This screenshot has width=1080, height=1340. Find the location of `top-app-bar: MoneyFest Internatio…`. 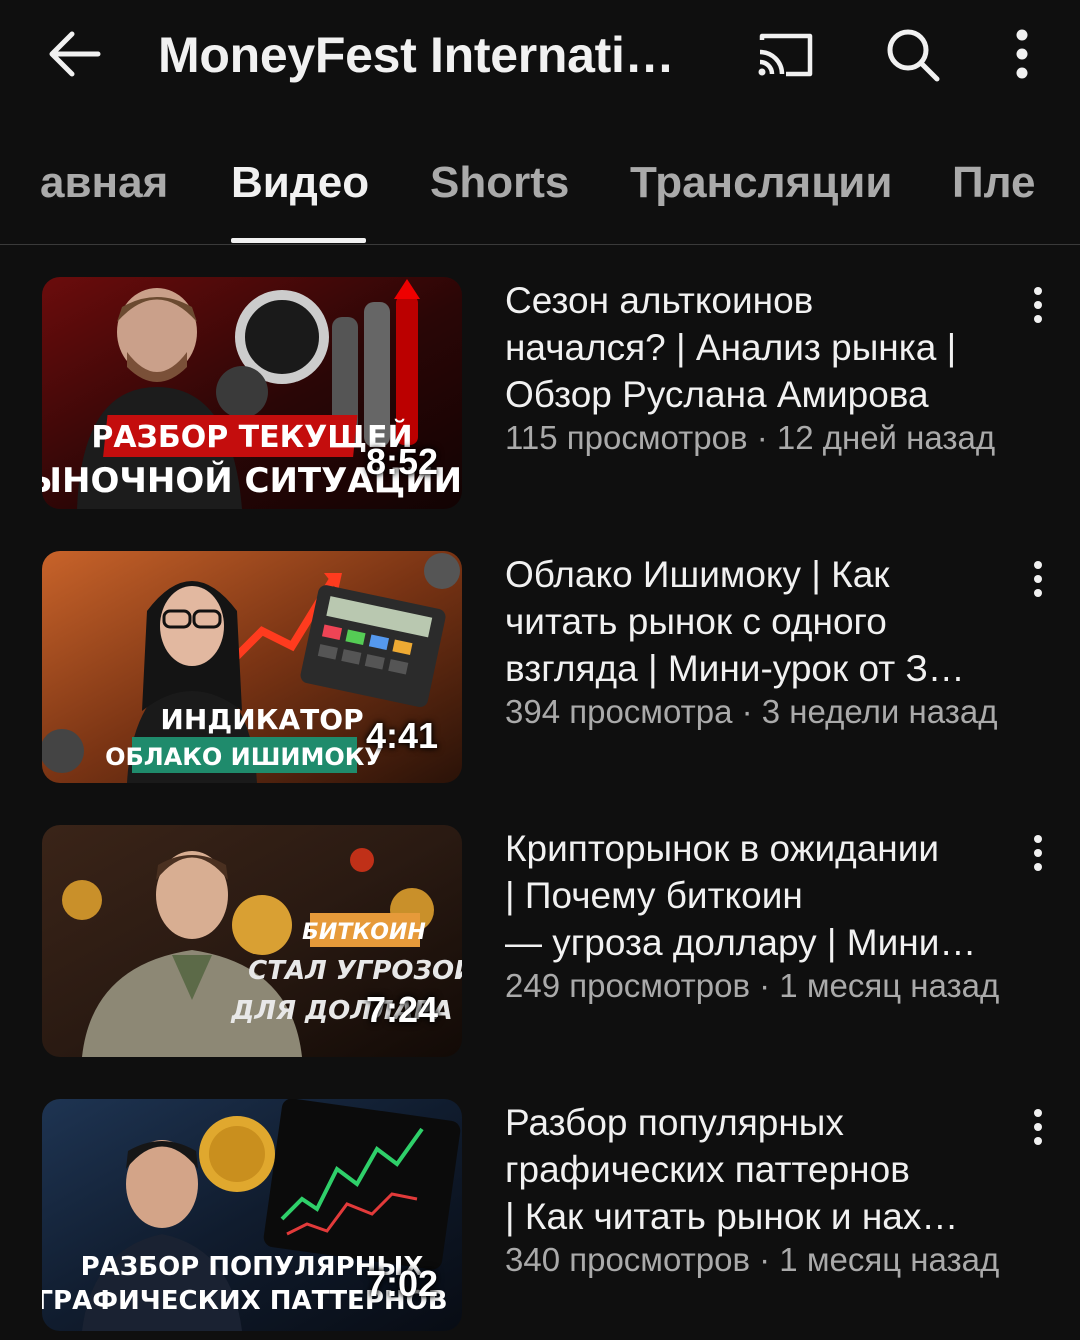

top-app-bar: MoneyFest Internatio… is located at coordinates (540, 56).